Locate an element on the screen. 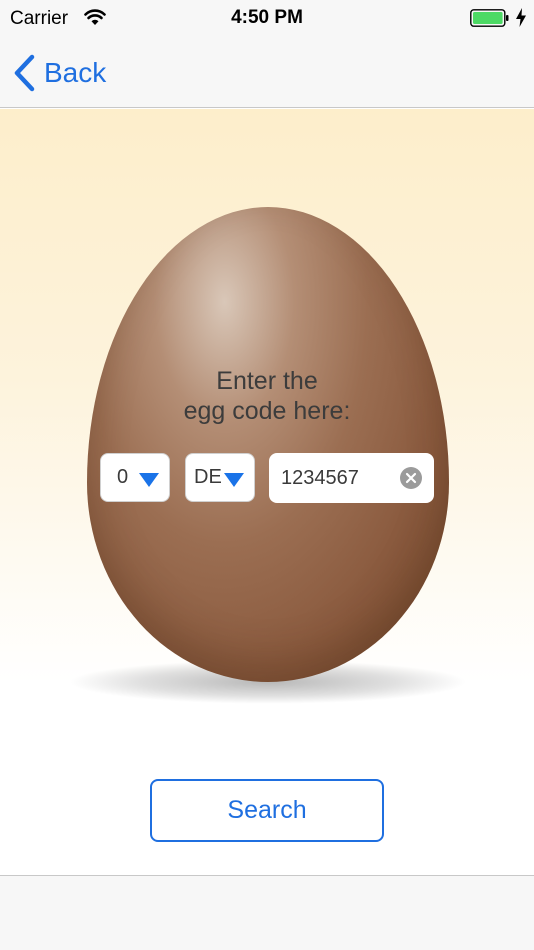 The width and height of the screenshot is (534, 950). back-button: Back is located at coordinates (59, 73).